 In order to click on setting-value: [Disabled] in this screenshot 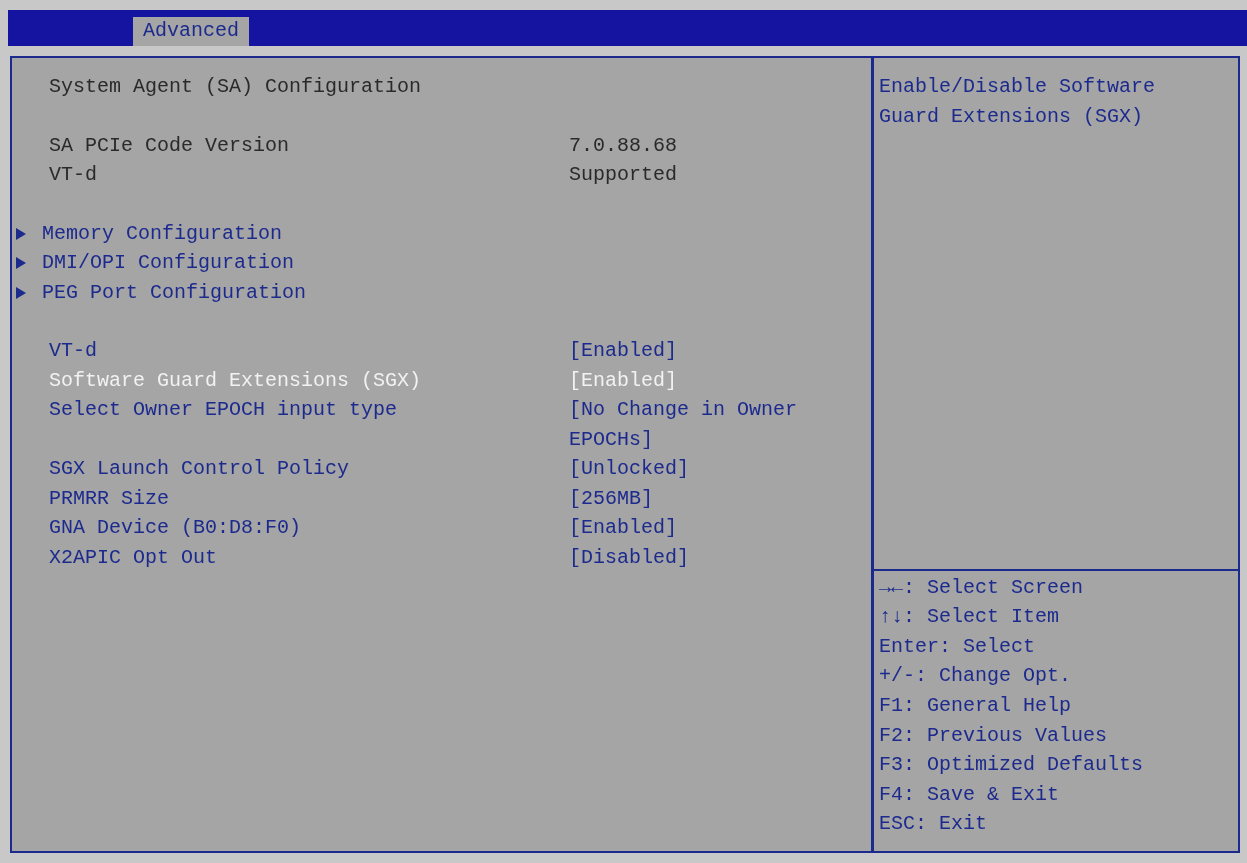, I will do `click(714, 557)`.